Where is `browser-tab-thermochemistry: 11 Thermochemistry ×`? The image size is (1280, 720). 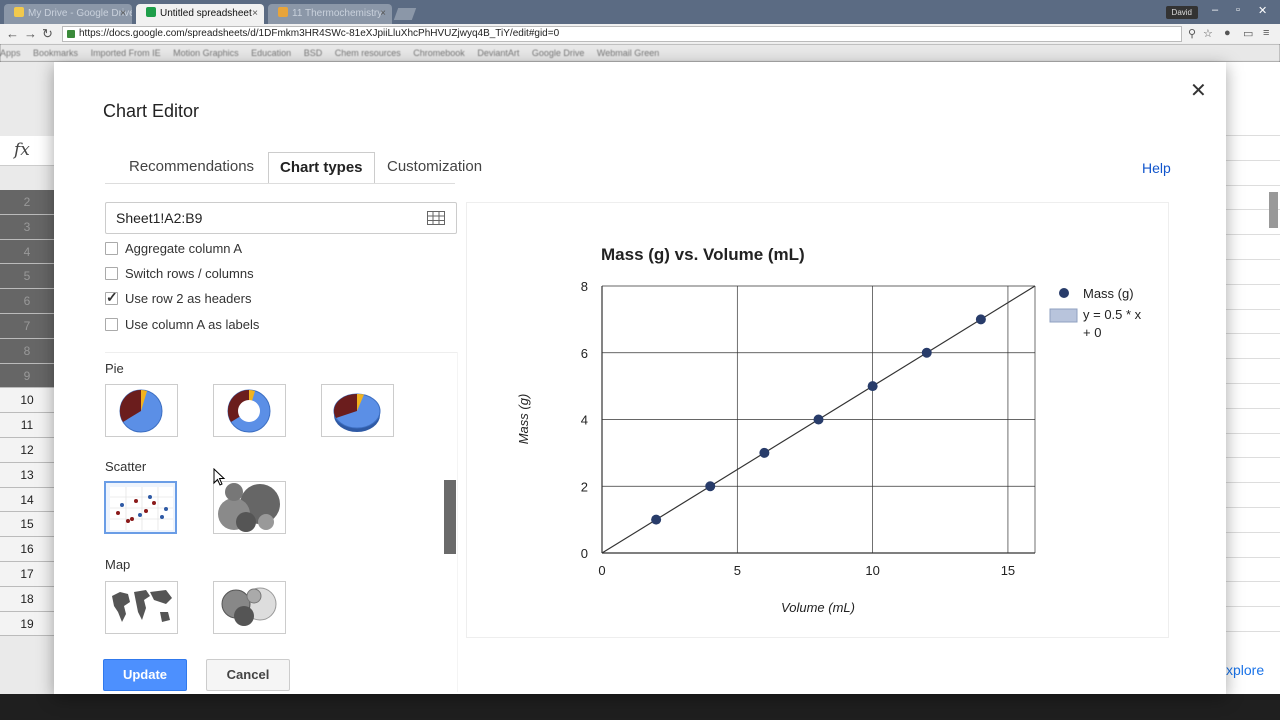
browser-tab-thermochemistry: 11 Thermochemistry × is located at coordinates (330, 14).